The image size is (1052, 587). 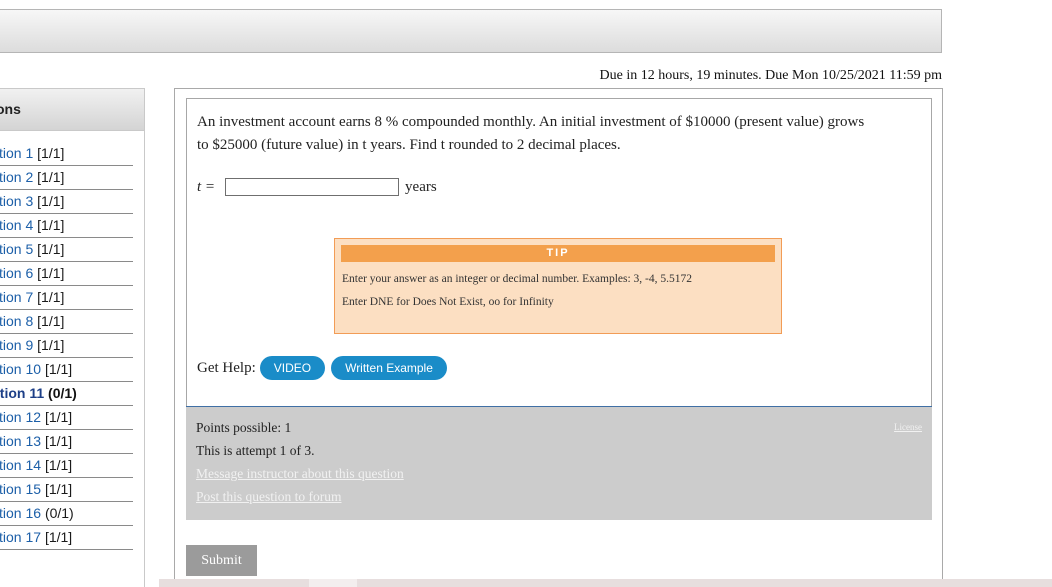 I want to click on post-to-forum-link: Post this question to forum, so click(x=269, y=497).